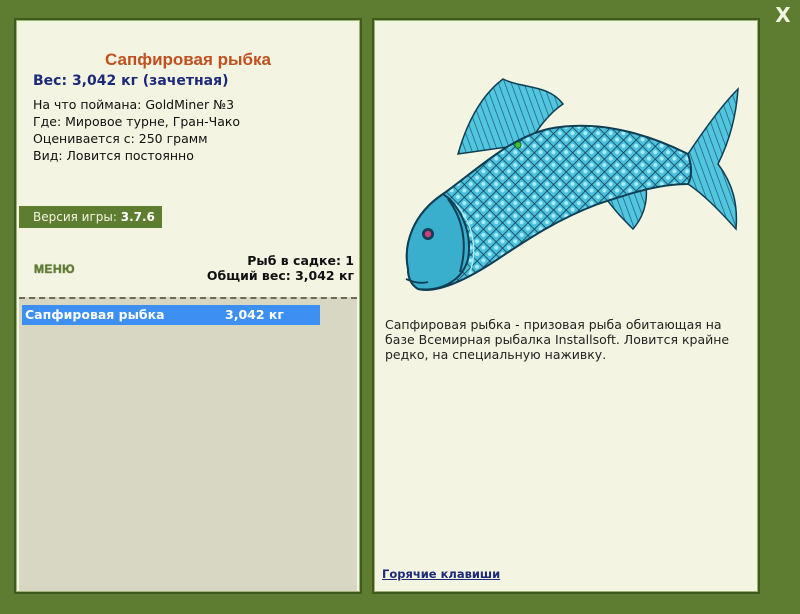  Describe the element at coordinates (134, 104) in the screenshot. I see `caught-on-info: На что поймана: GoldMiner №3` at that location.